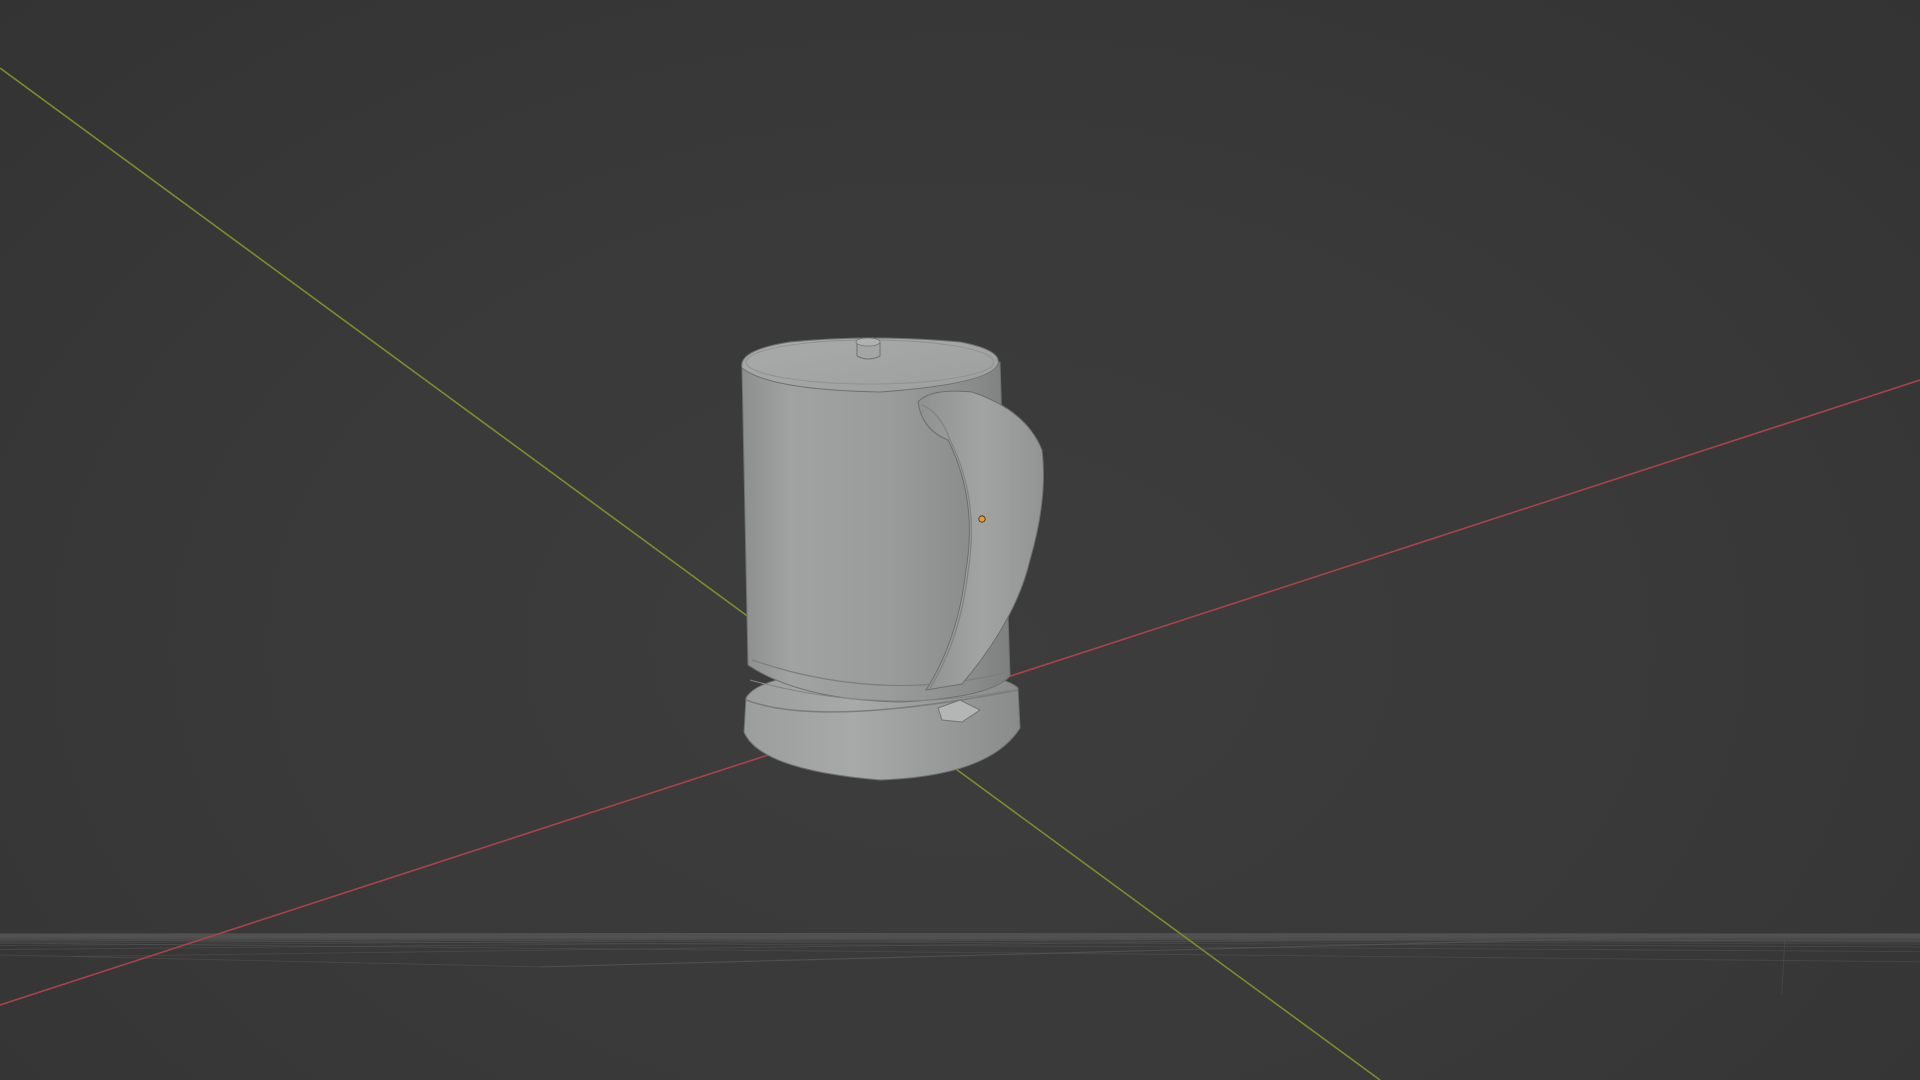 This screenshot has height=1080, width=1920. Describe the element at coordinates (960, 964) in the screenshot. I see `floor-grid` at that location.